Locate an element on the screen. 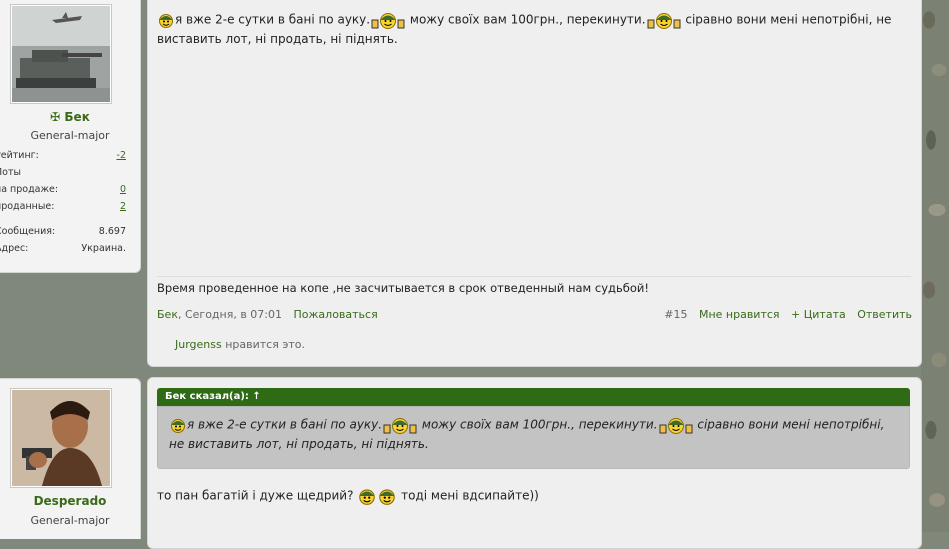  post-time: , Сегодня, в 07:01 is located at coordinates (230, 314).